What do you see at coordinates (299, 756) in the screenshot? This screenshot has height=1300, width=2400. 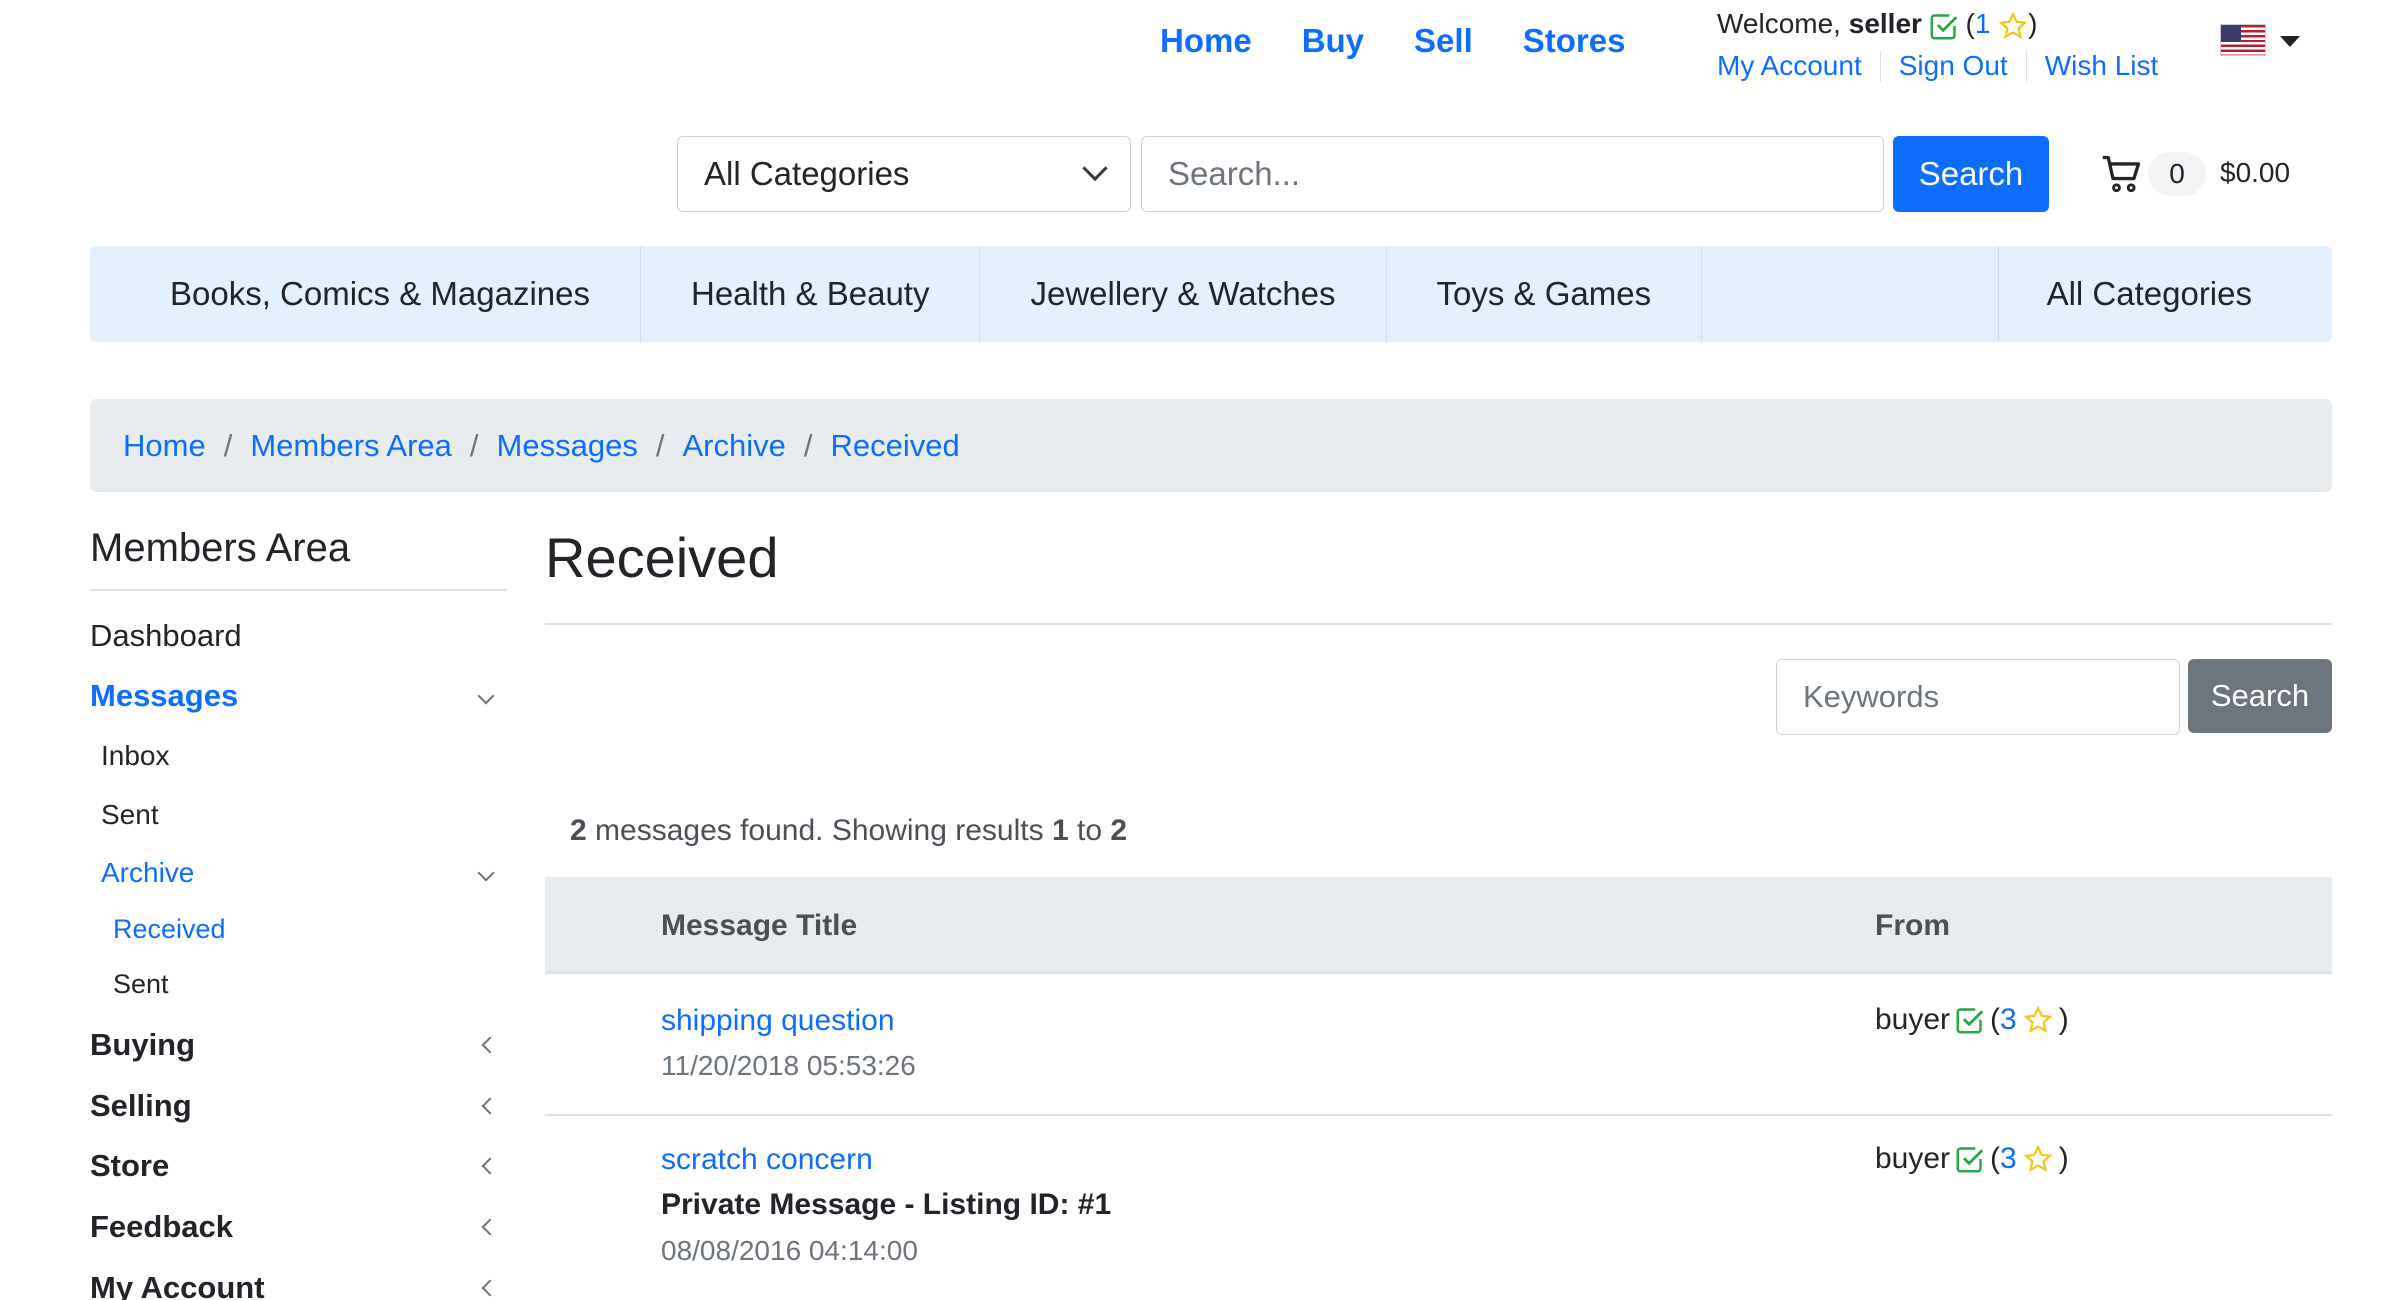 I see `sidebar-item-inbox: Inbox` at bounding box center [299, 756].